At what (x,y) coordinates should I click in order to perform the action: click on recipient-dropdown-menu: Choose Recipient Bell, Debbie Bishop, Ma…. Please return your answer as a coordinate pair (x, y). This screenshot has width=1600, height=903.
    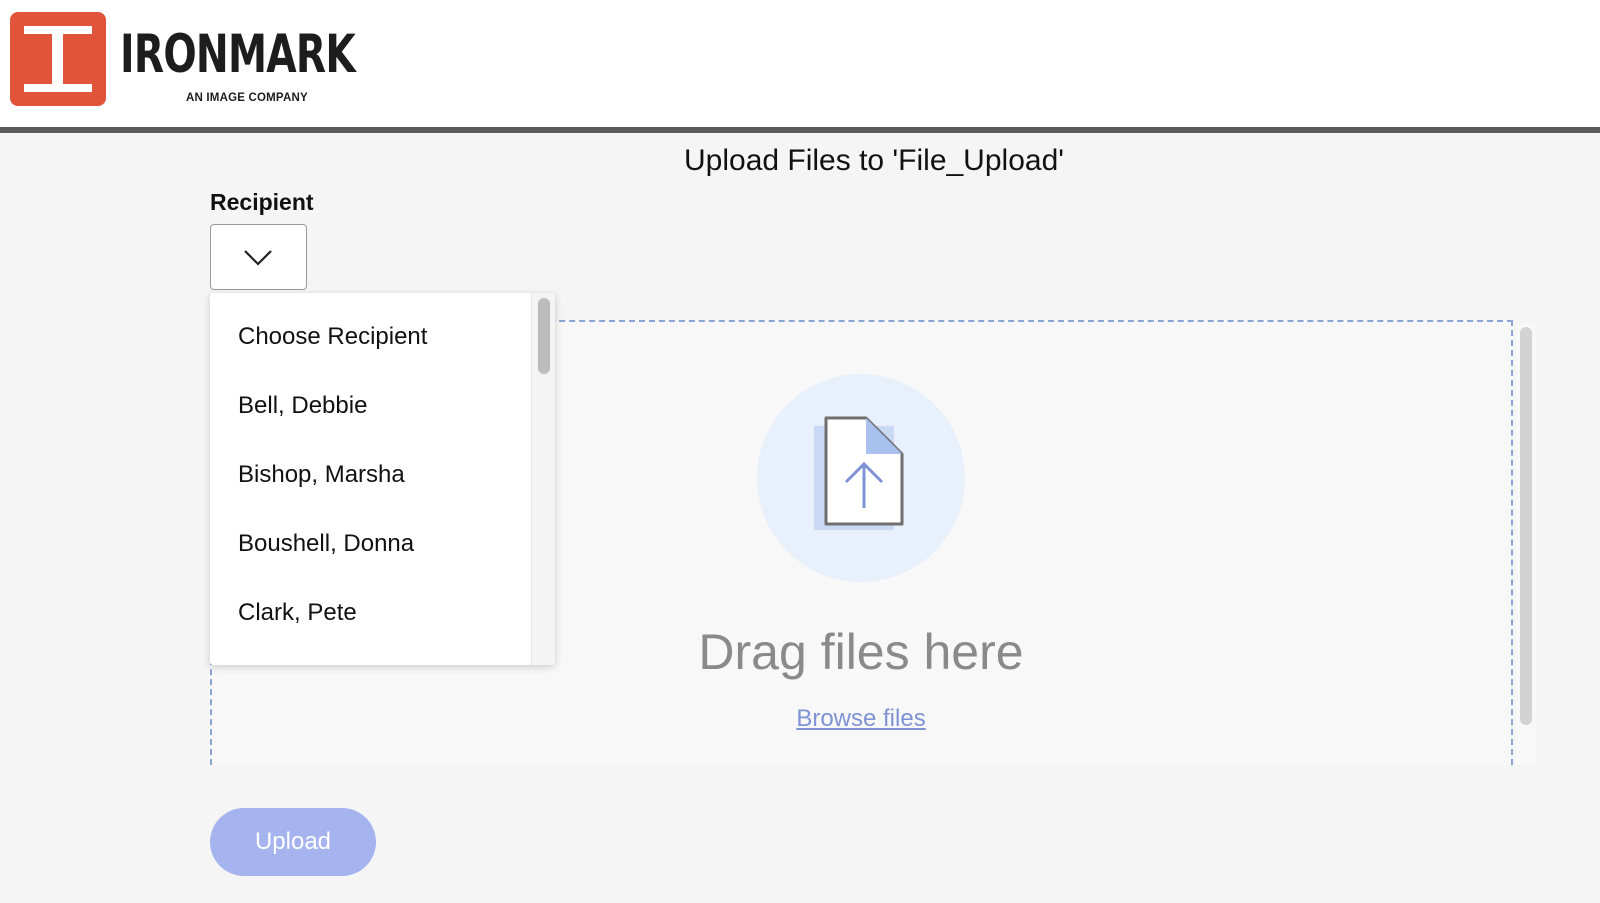
    Looking at the image, I should click on (382, 479).